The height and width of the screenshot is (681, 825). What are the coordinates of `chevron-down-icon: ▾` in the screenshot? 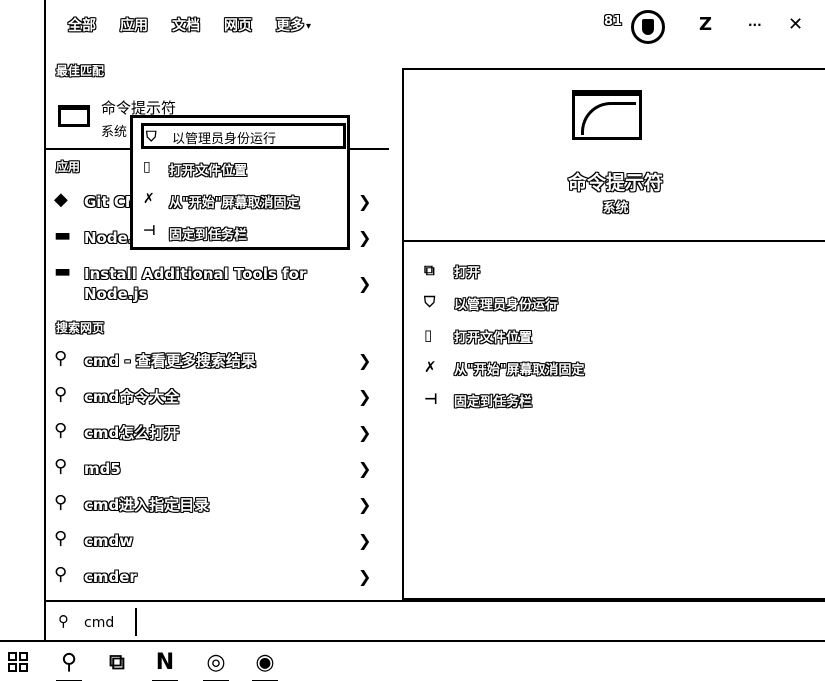 It's located at (309, 26).